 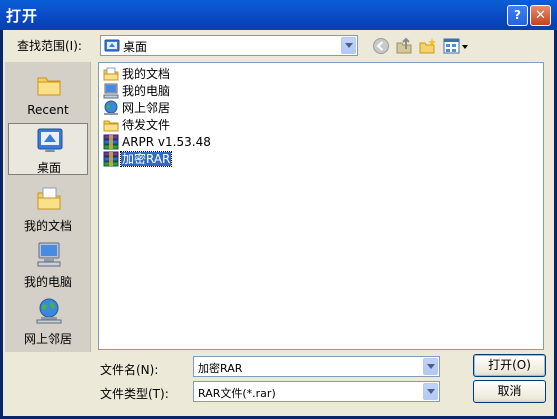 What do you see at coordinates (430, 391) in the screenshot?
I see `file-type-dropdown-button` at bounding box center [430, 391].